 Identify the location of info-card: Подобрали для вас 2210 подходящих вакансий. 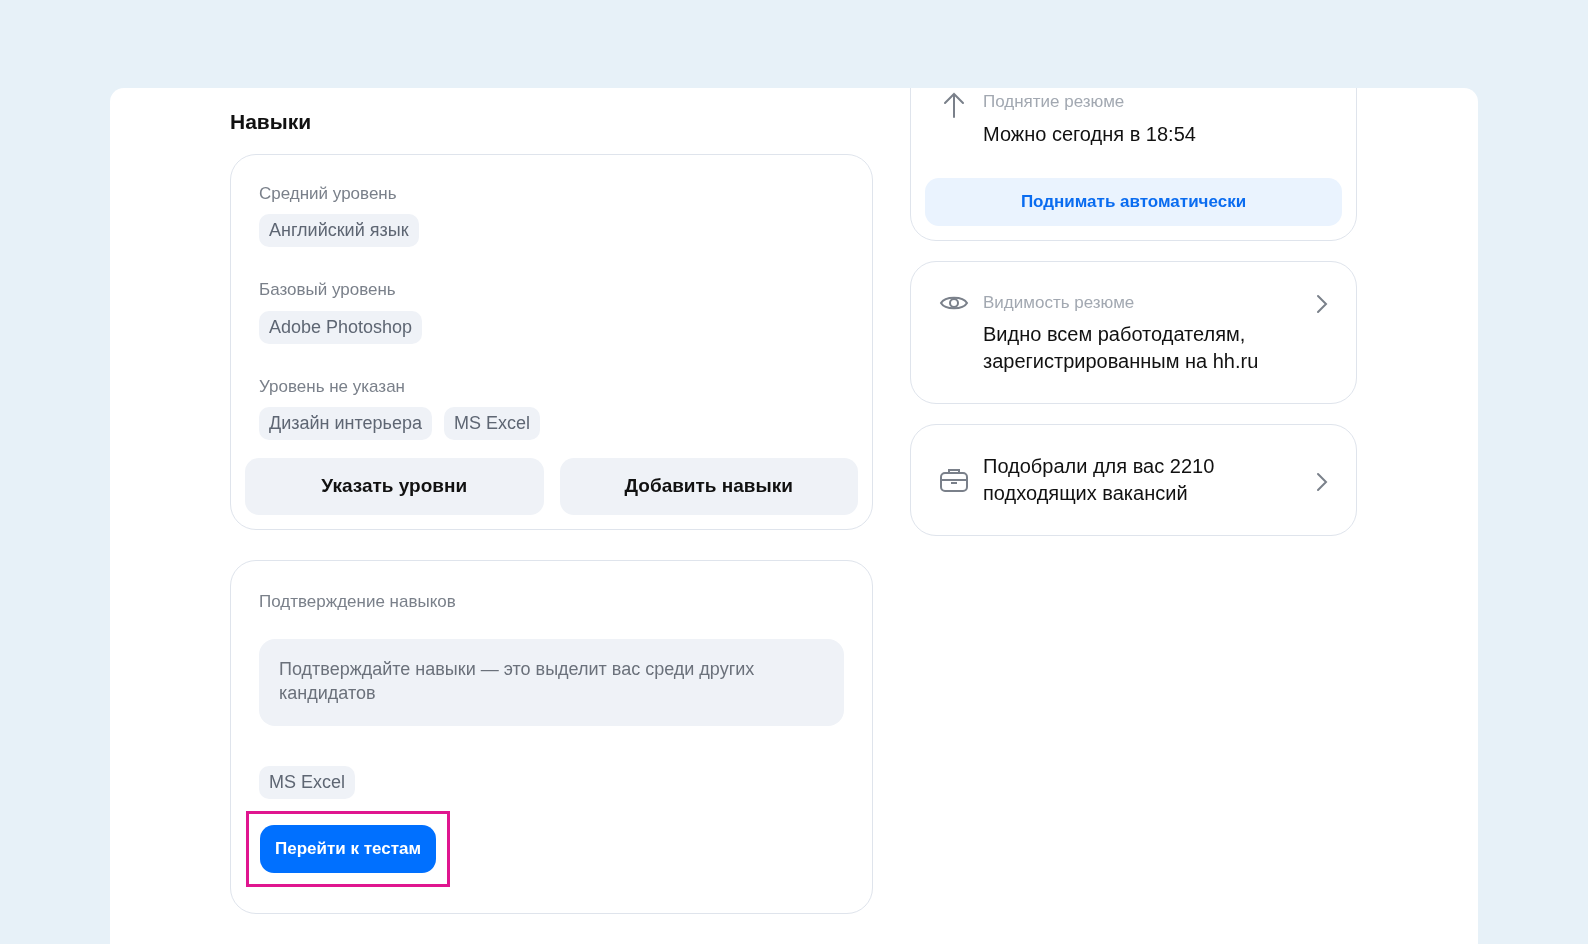
(1133, 480).